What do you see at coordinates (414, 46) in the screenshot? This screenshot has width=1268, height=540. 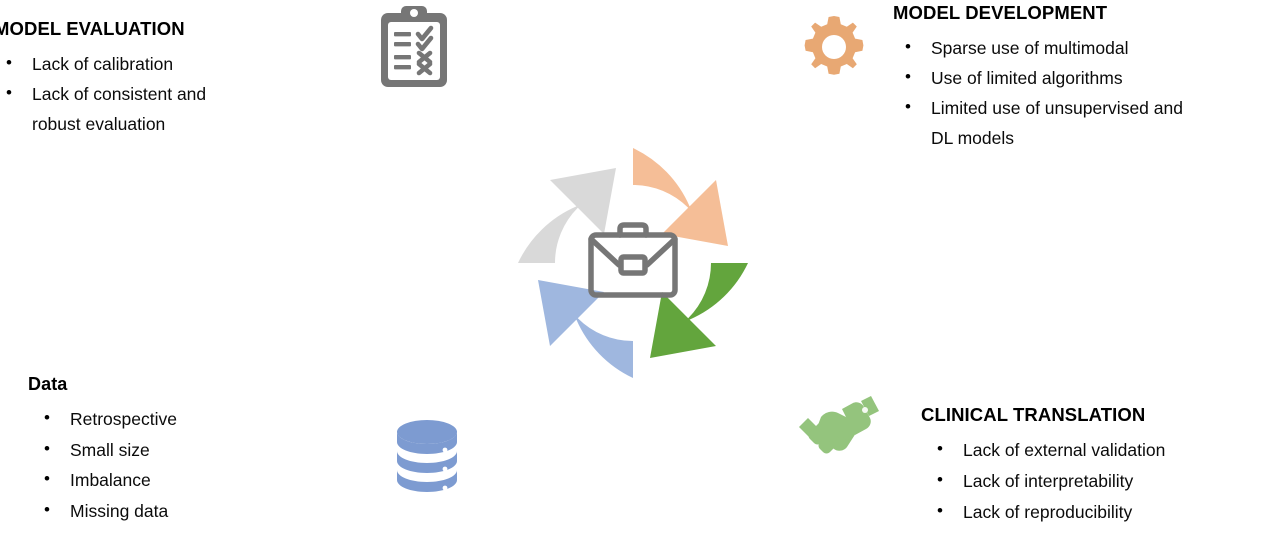 I see `clipboard-checklist-icon` at bounding box center [414, 46].